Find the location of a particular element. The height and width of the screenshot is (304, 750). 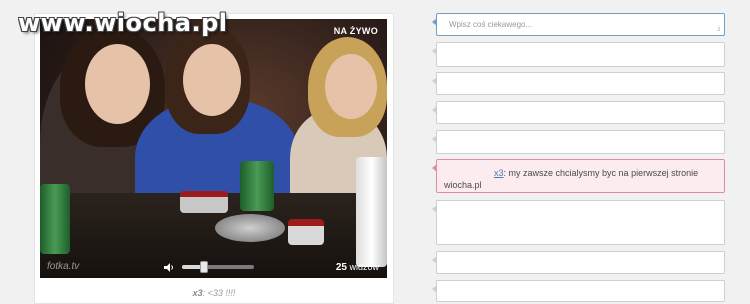

chat-message-user: x3 is located at coordinates (499, 173).